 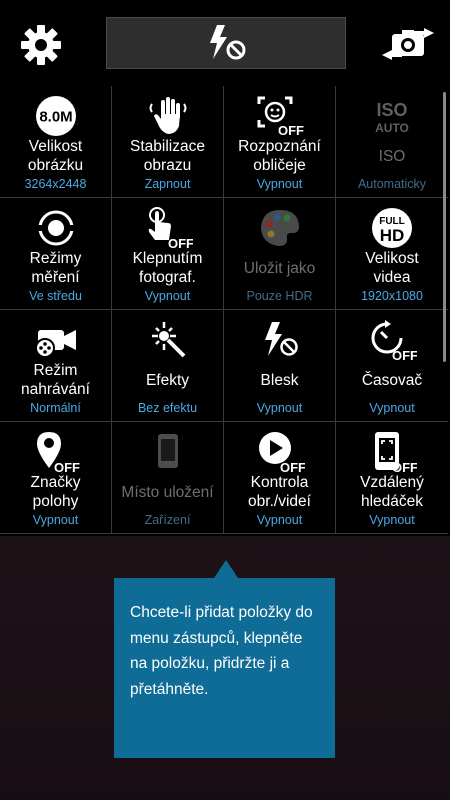 What do you see at coordinates (279, 380) in the screenshot?
I see `setting-label: Blesk` at bounding box center [279, 380].